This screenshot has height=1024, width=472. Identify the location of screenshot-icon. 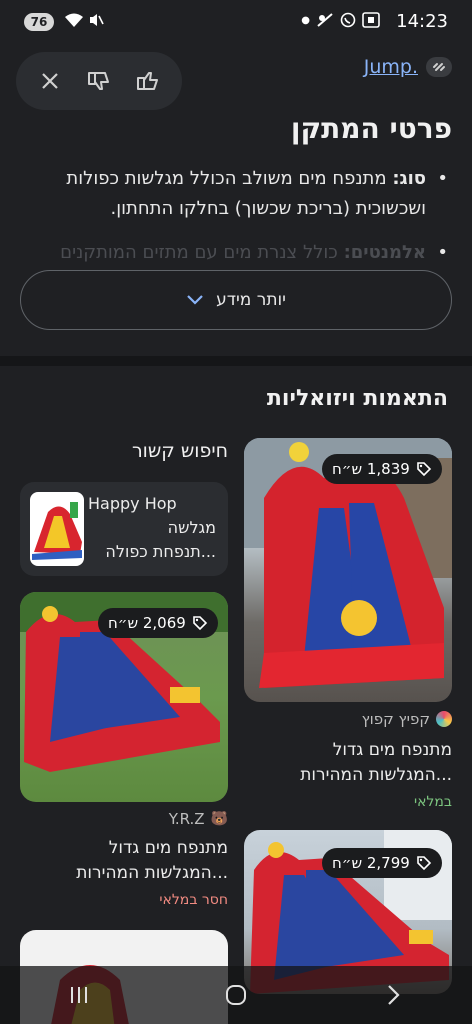
(371, 20).